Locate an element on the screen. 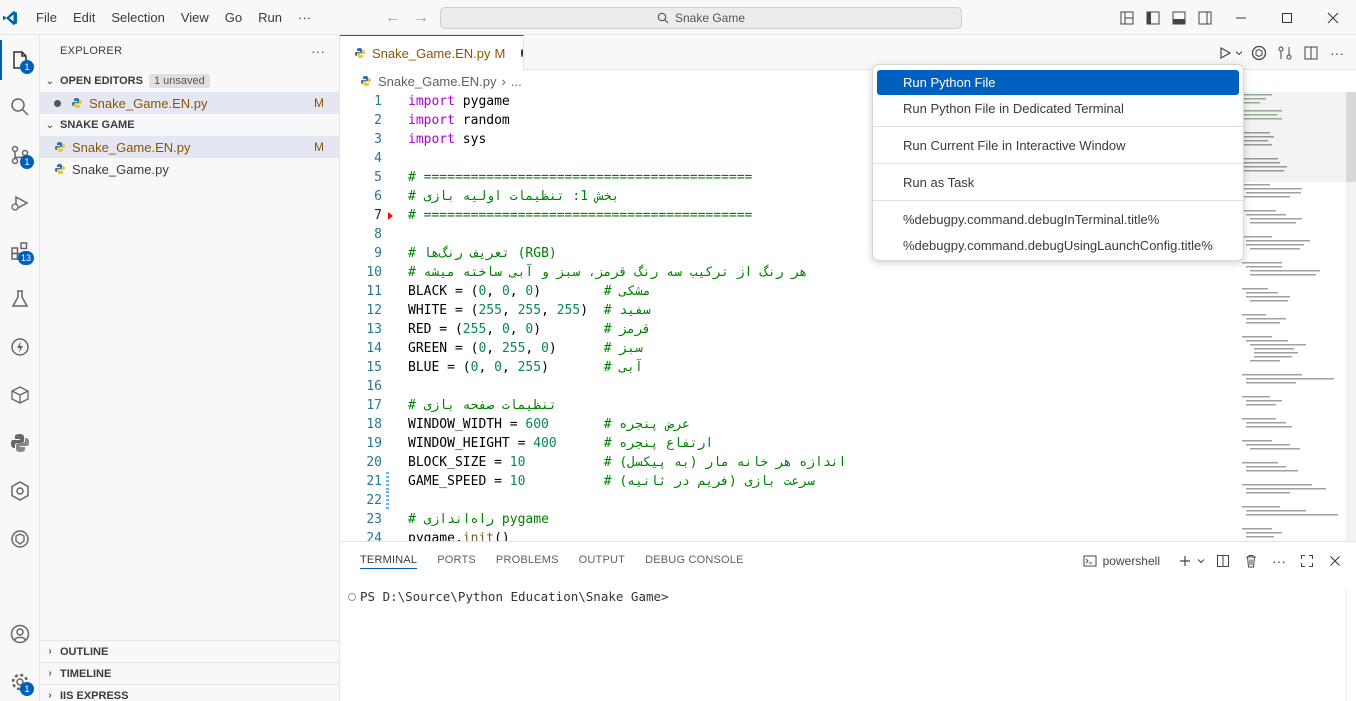  extensions-icon: 13 is located at coordinates (20, 251).